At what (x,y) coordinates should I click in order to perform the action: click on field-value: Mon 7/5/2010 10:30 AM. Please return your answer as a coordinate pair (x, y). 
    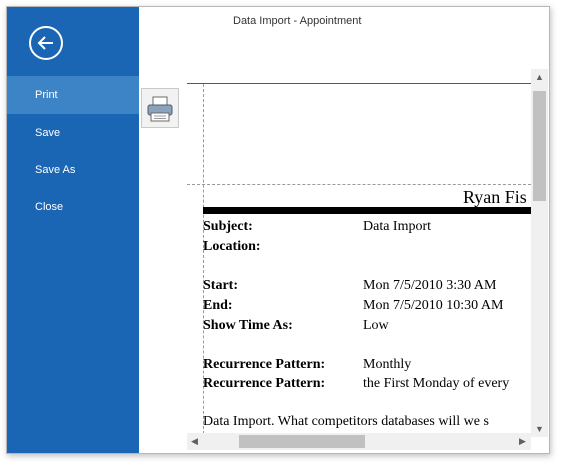
    Looking at the image, I should click on (433, 305).